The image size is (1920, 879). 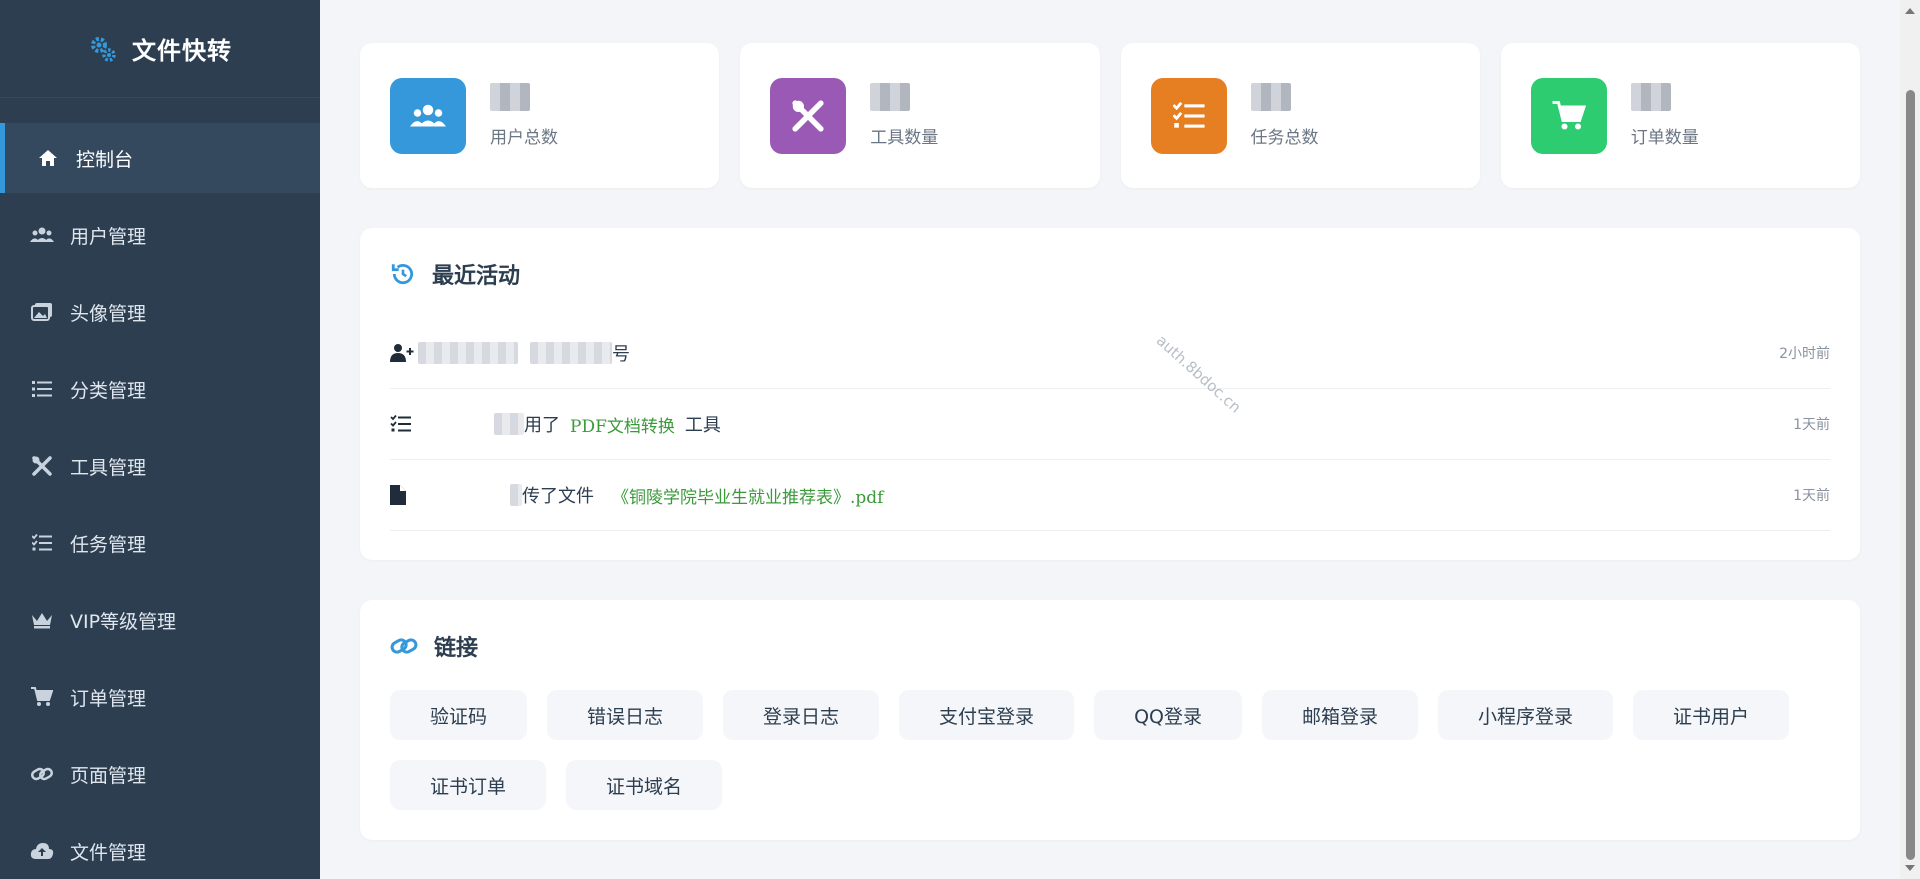 What do you see at coordinates (459, 715) in the screenshot?
I see `link-captcha: 验证码` at bounding box center [459, 715].